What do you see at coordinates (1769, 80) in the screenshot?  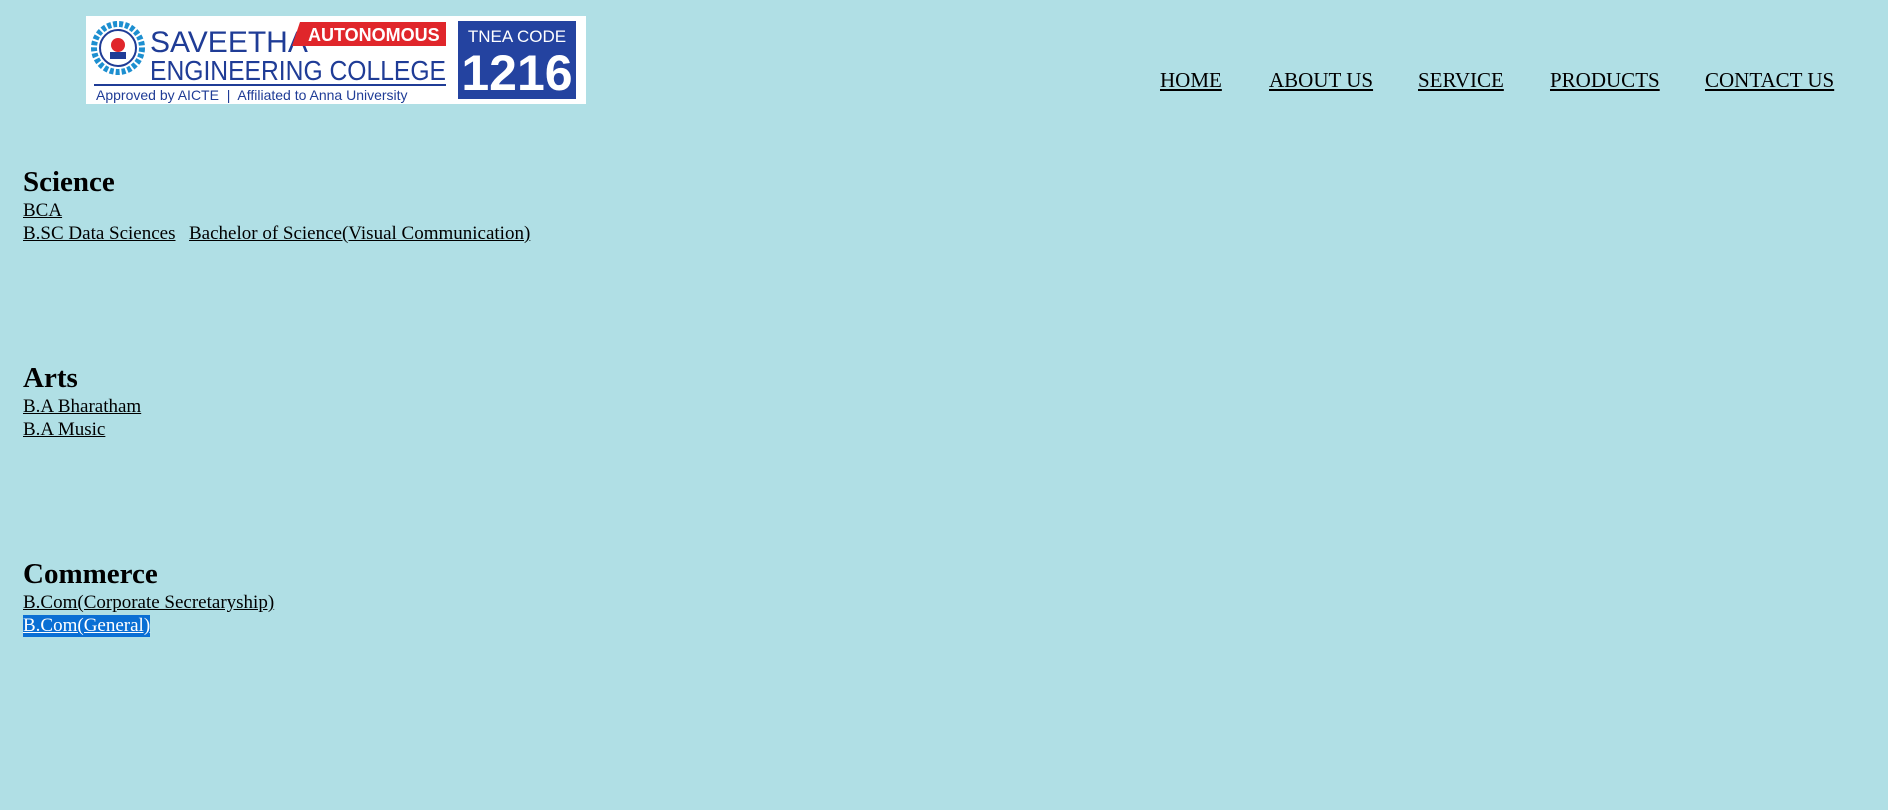 I see `nav-contact-us: CONTACT US` at bounding box center [1769, 80].